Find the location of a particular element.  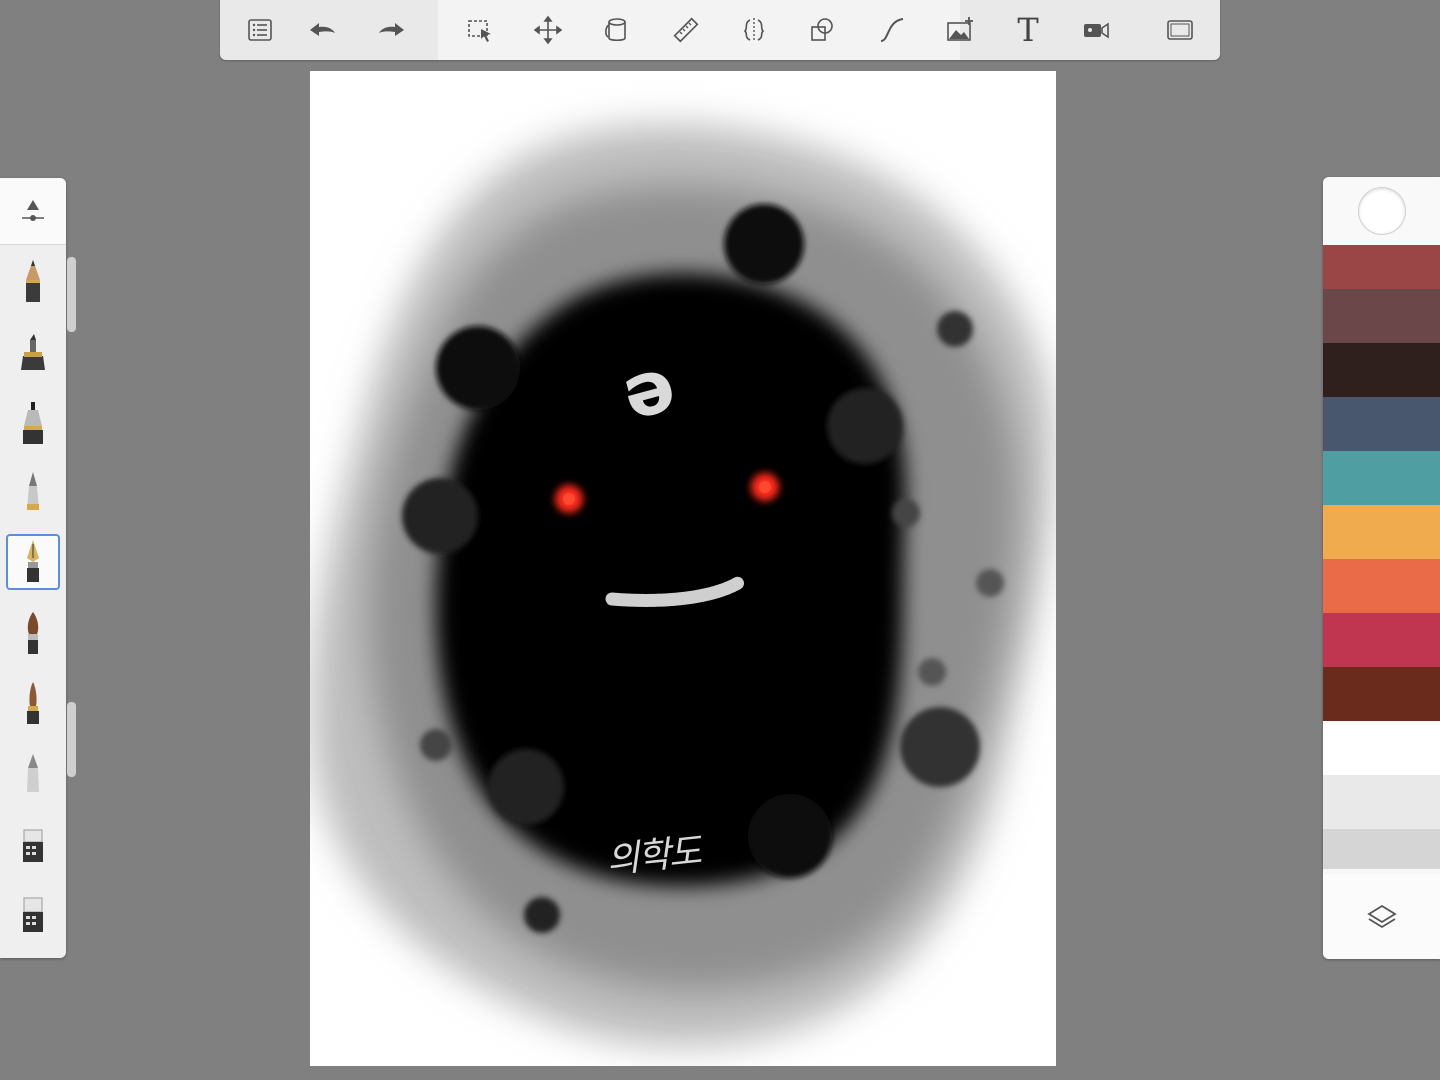

image-add-icon is located at coordinates (960, 29).